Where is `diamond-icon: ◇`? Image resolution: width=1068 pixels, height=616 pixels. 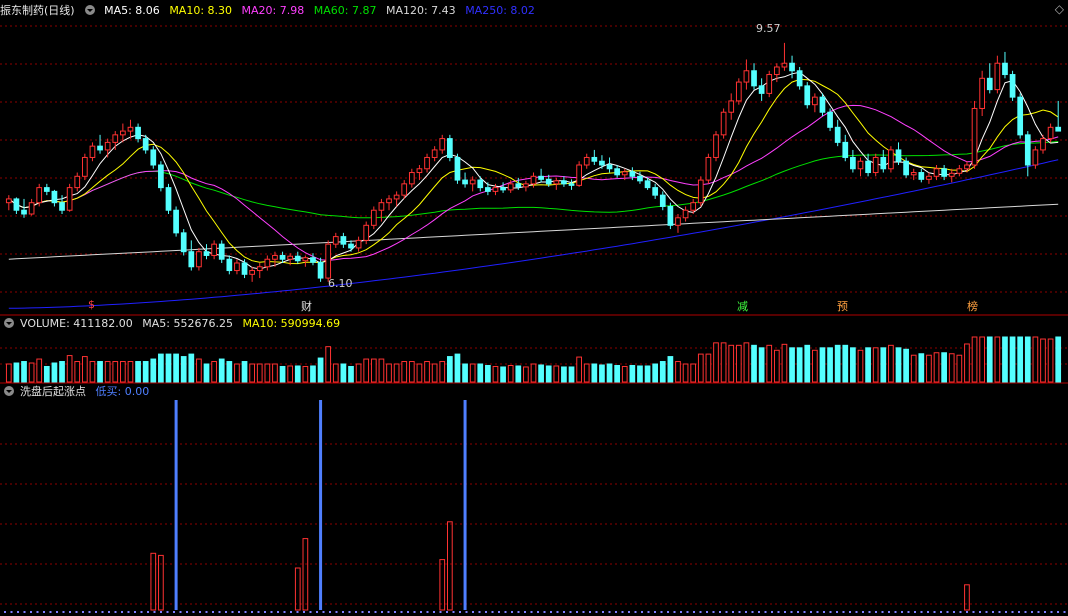
diamond-icon: ◇ is located at coordinates (1059, 9).